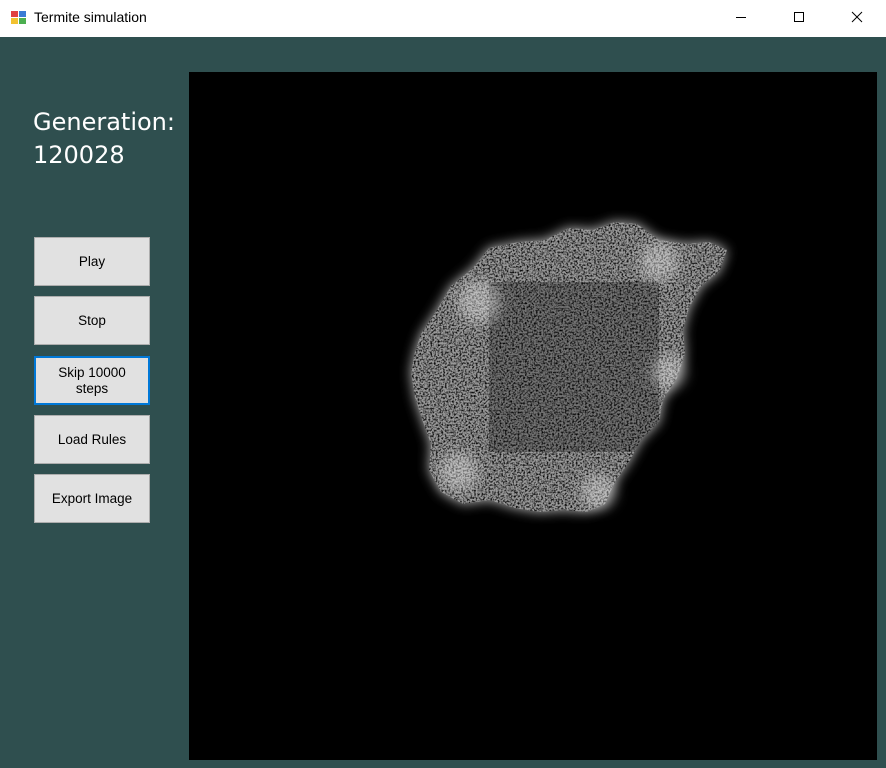 Image resolution: width=886 pixels, height=768 pixels. I want to click on stop-button: Stop, so click(92, 320).